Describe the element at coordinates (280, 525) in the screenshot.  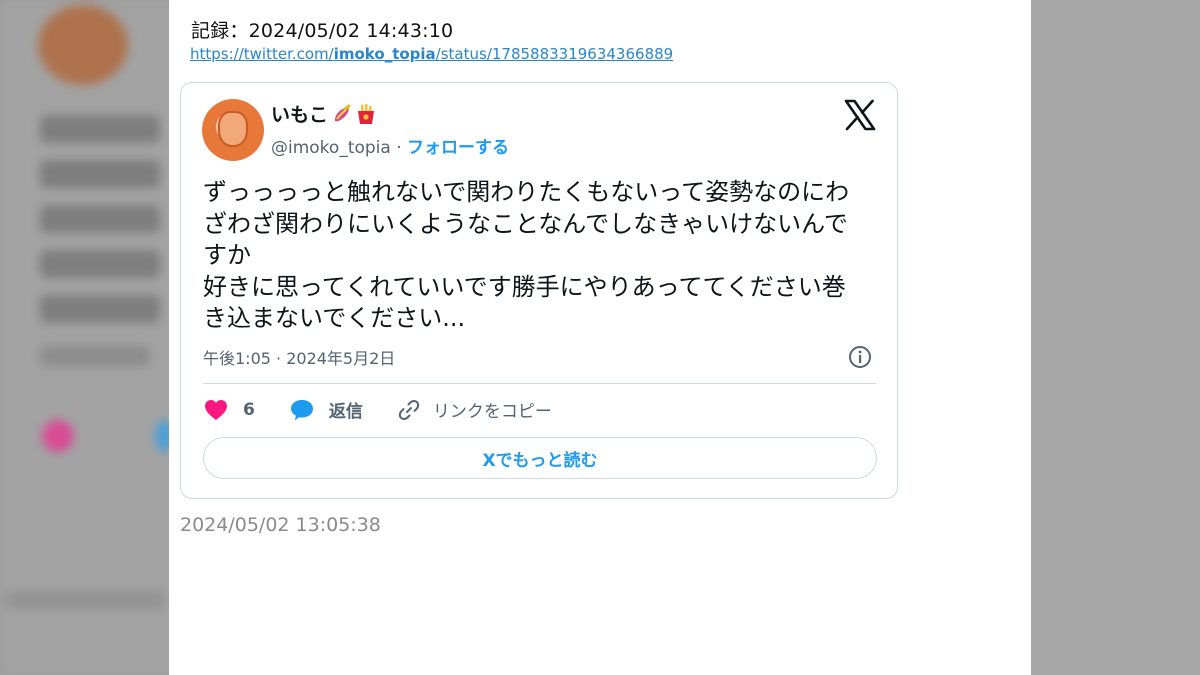
I see `footer-timestamp: 2024/05/02 13:05:38` at that location.